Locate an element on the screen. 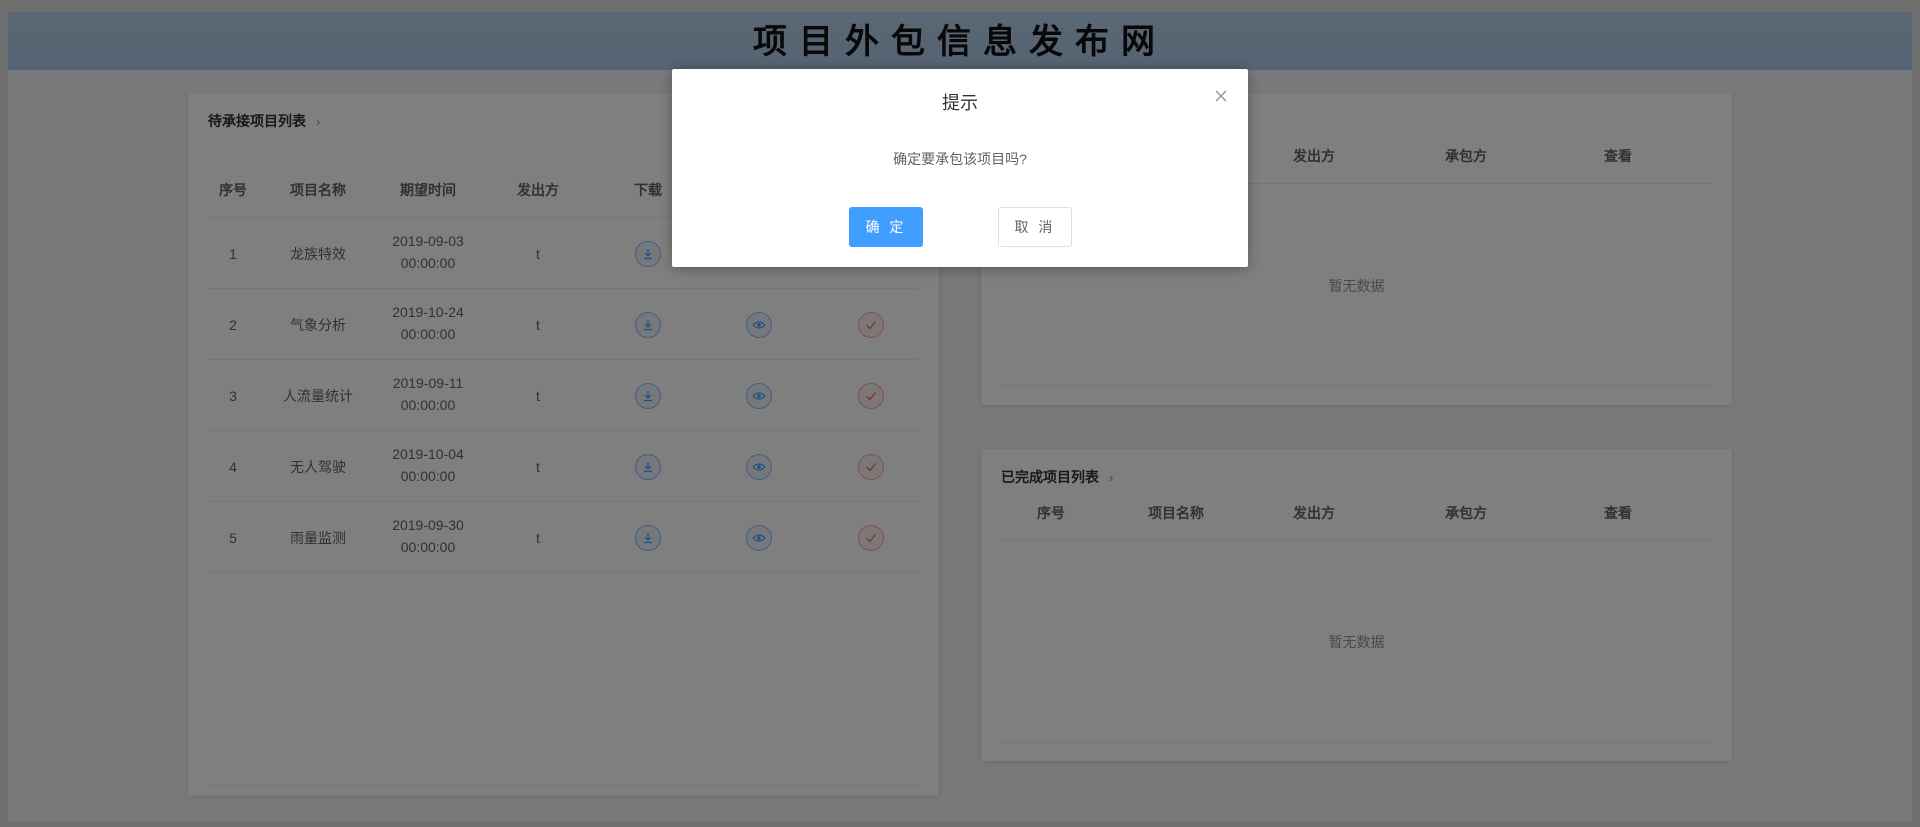  dialog-title: 提示 is located at coordinates (960, 103).